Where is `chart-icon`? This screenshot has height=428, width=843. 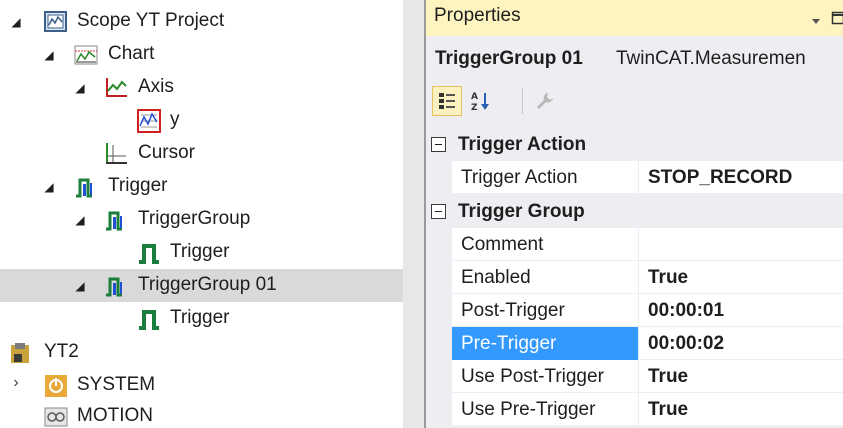
chart-icon is located at coordinates (86, 55).